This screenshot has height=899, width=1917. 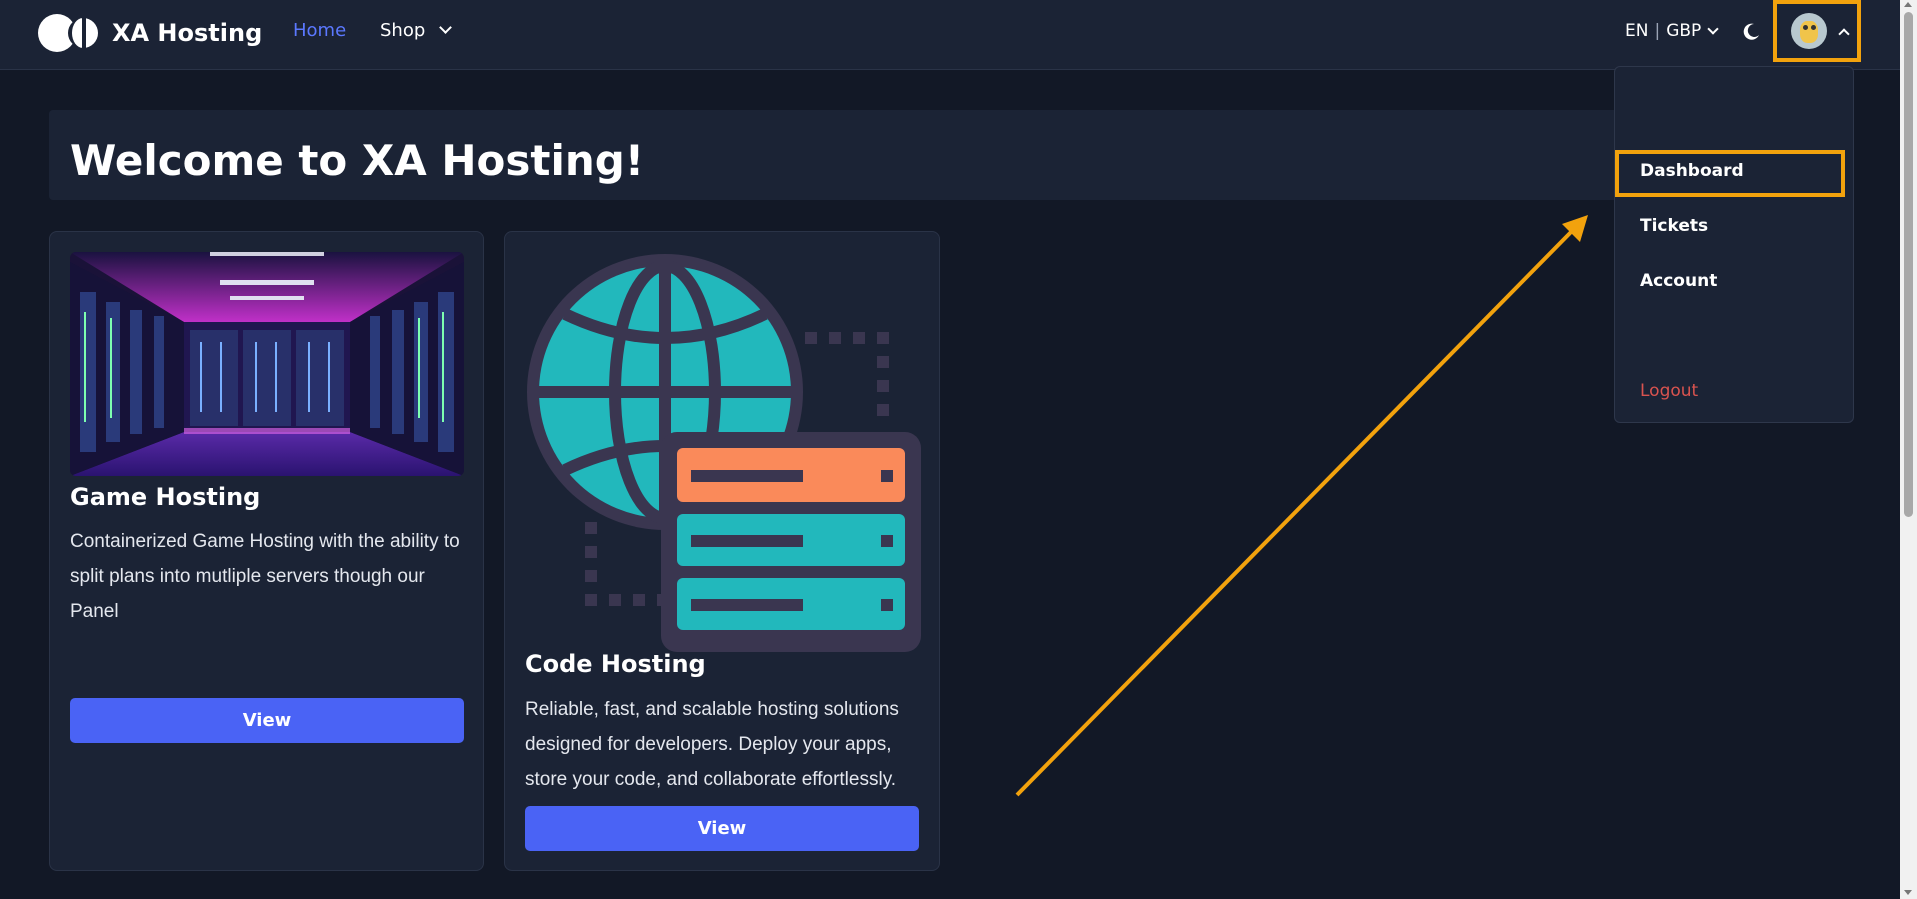 I want to click on page-title: Welcome to XA Hosting!, so click(x=357, y=160).